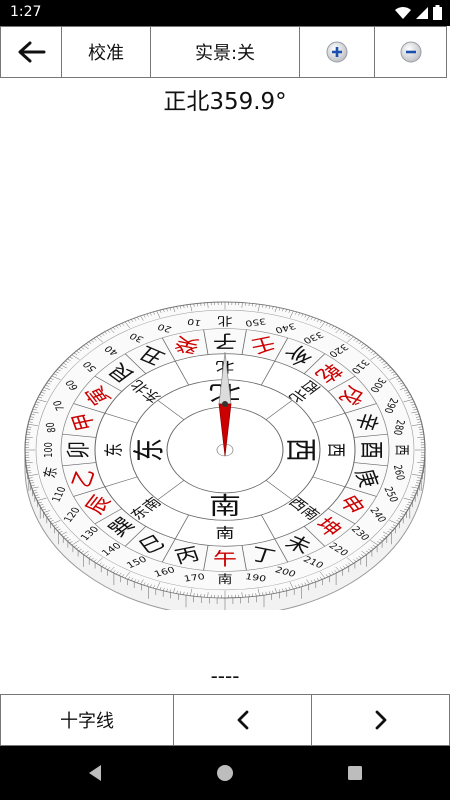 Image resolution: width=450 pixels, height=800 pixels. Describe the element at coordinates (225, 319) in the screenshot. I see `degree-label: 北` at that location.